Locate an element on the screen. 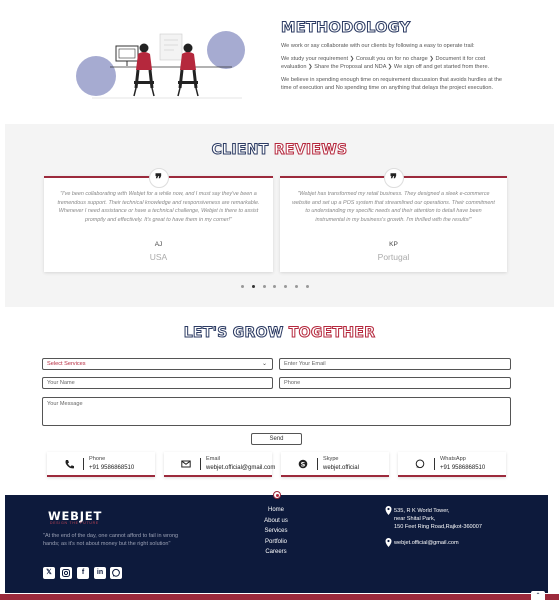 This screenshot has height=600, width=559. footer-tagline: DESIGN THE FUTURE is located at coordinates (74, 523).